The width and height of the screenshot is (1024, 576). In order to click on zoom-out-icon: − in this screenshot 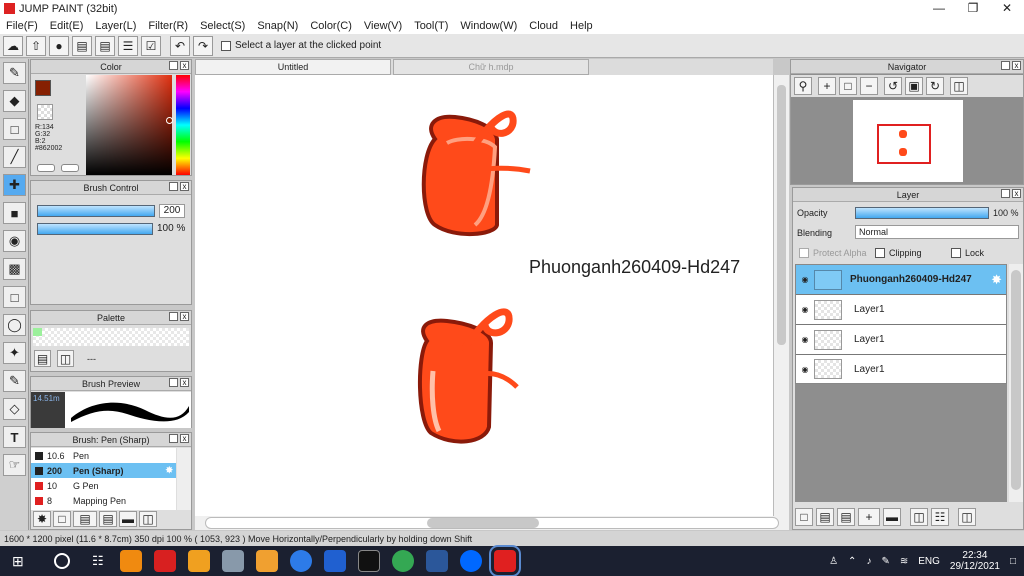, I will do `click(869, 86)`.